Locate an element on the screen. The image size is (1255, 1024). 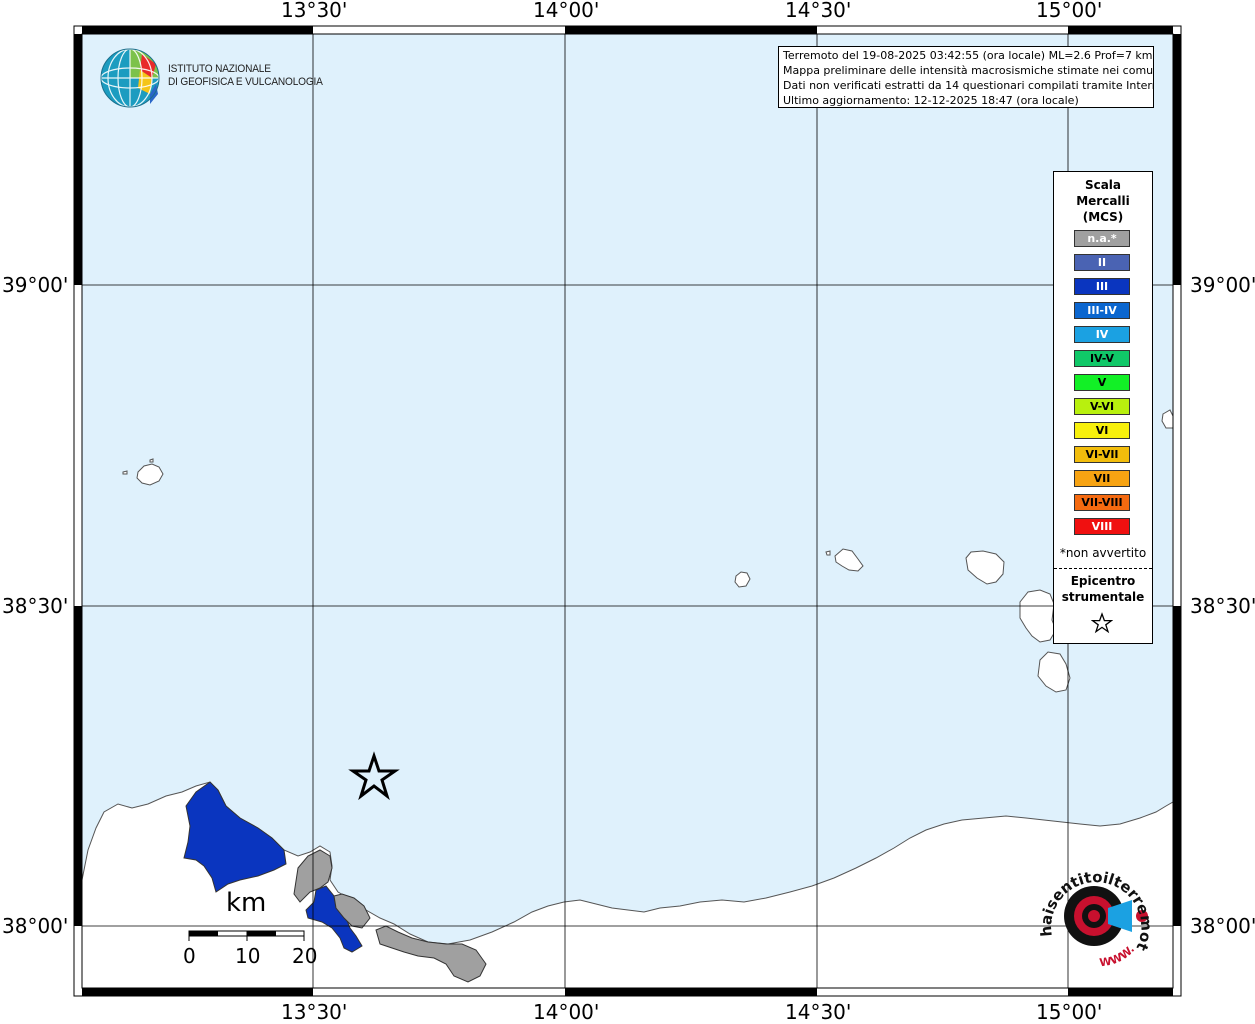
legend-item-v-vi: V-VI is located at coordinates (1102, 406).